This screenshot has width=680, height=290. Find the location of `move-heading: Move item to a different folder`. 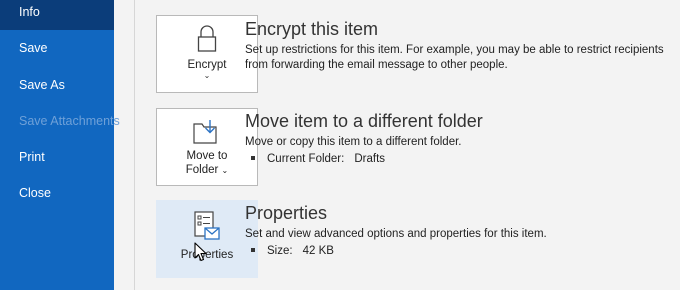

move-heading: Move item to a different folder is located at coordinates (364, 121).